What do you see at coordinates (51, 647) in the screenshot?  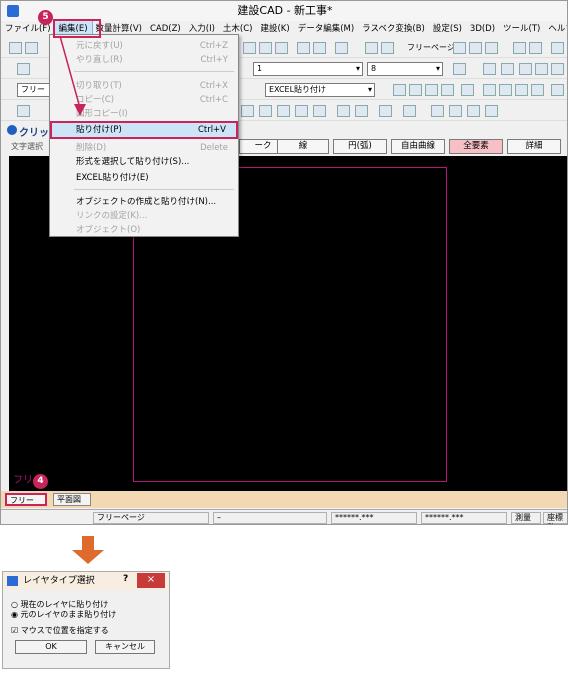 I see `ok-button: OK` at bounding box center [51, 647].